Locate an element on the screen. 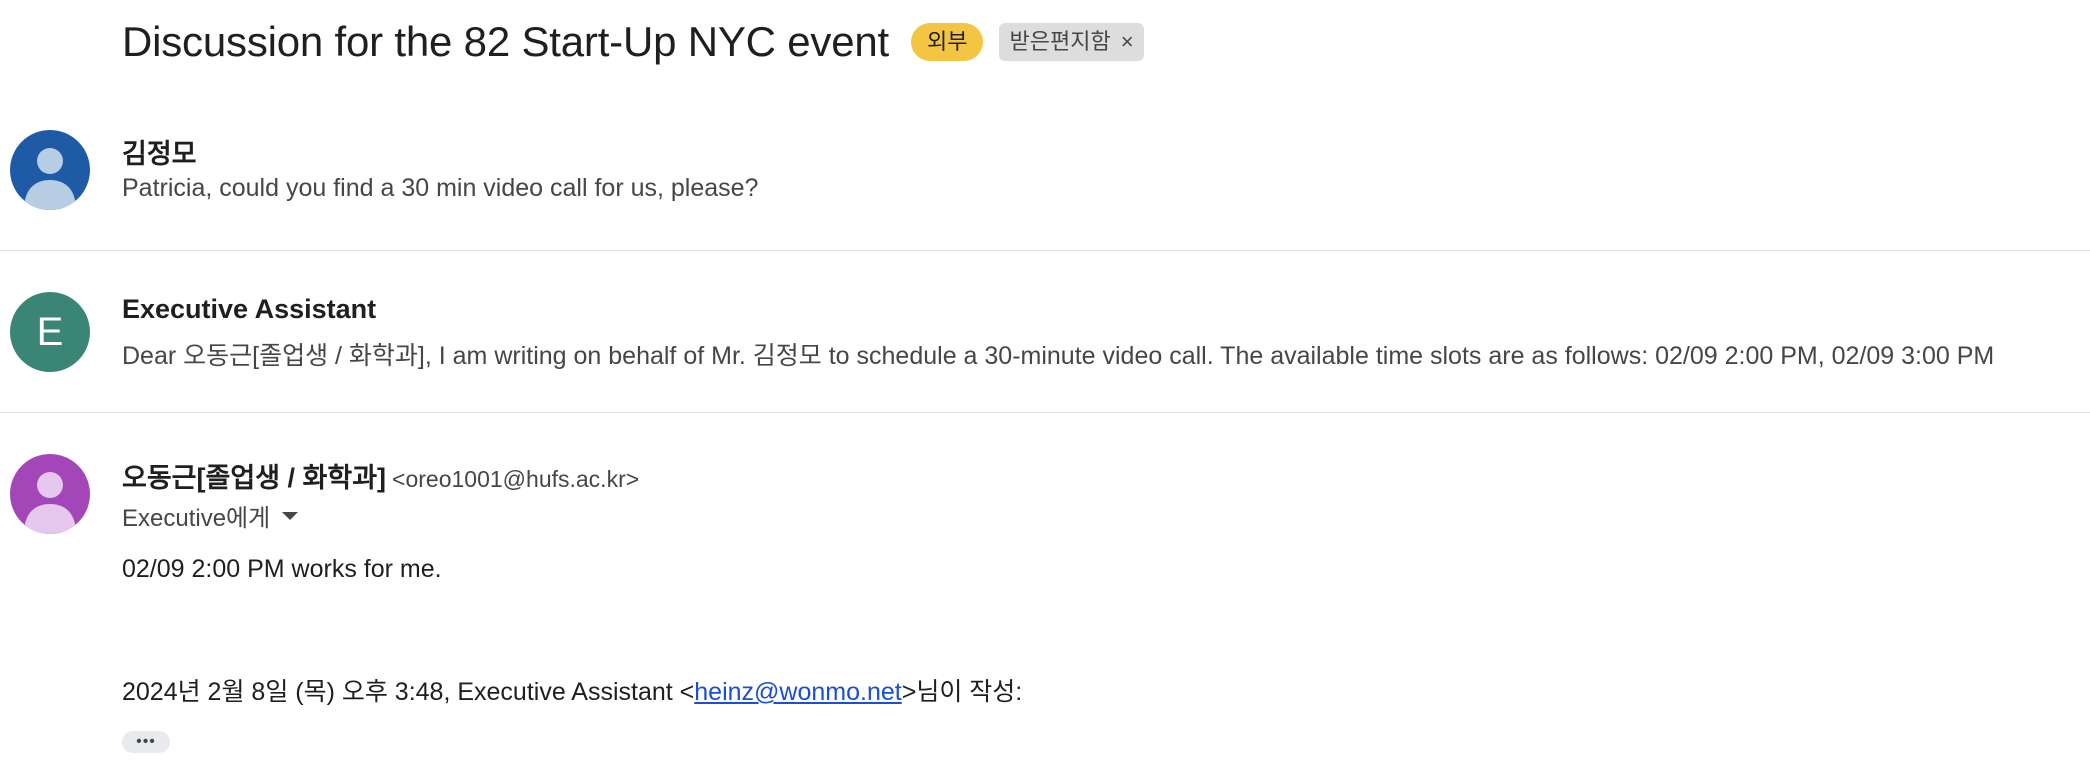 This screenshot has height=772, width=2090. inbox-label-text: 받은편지함 is located at coordinates (1060, 41).